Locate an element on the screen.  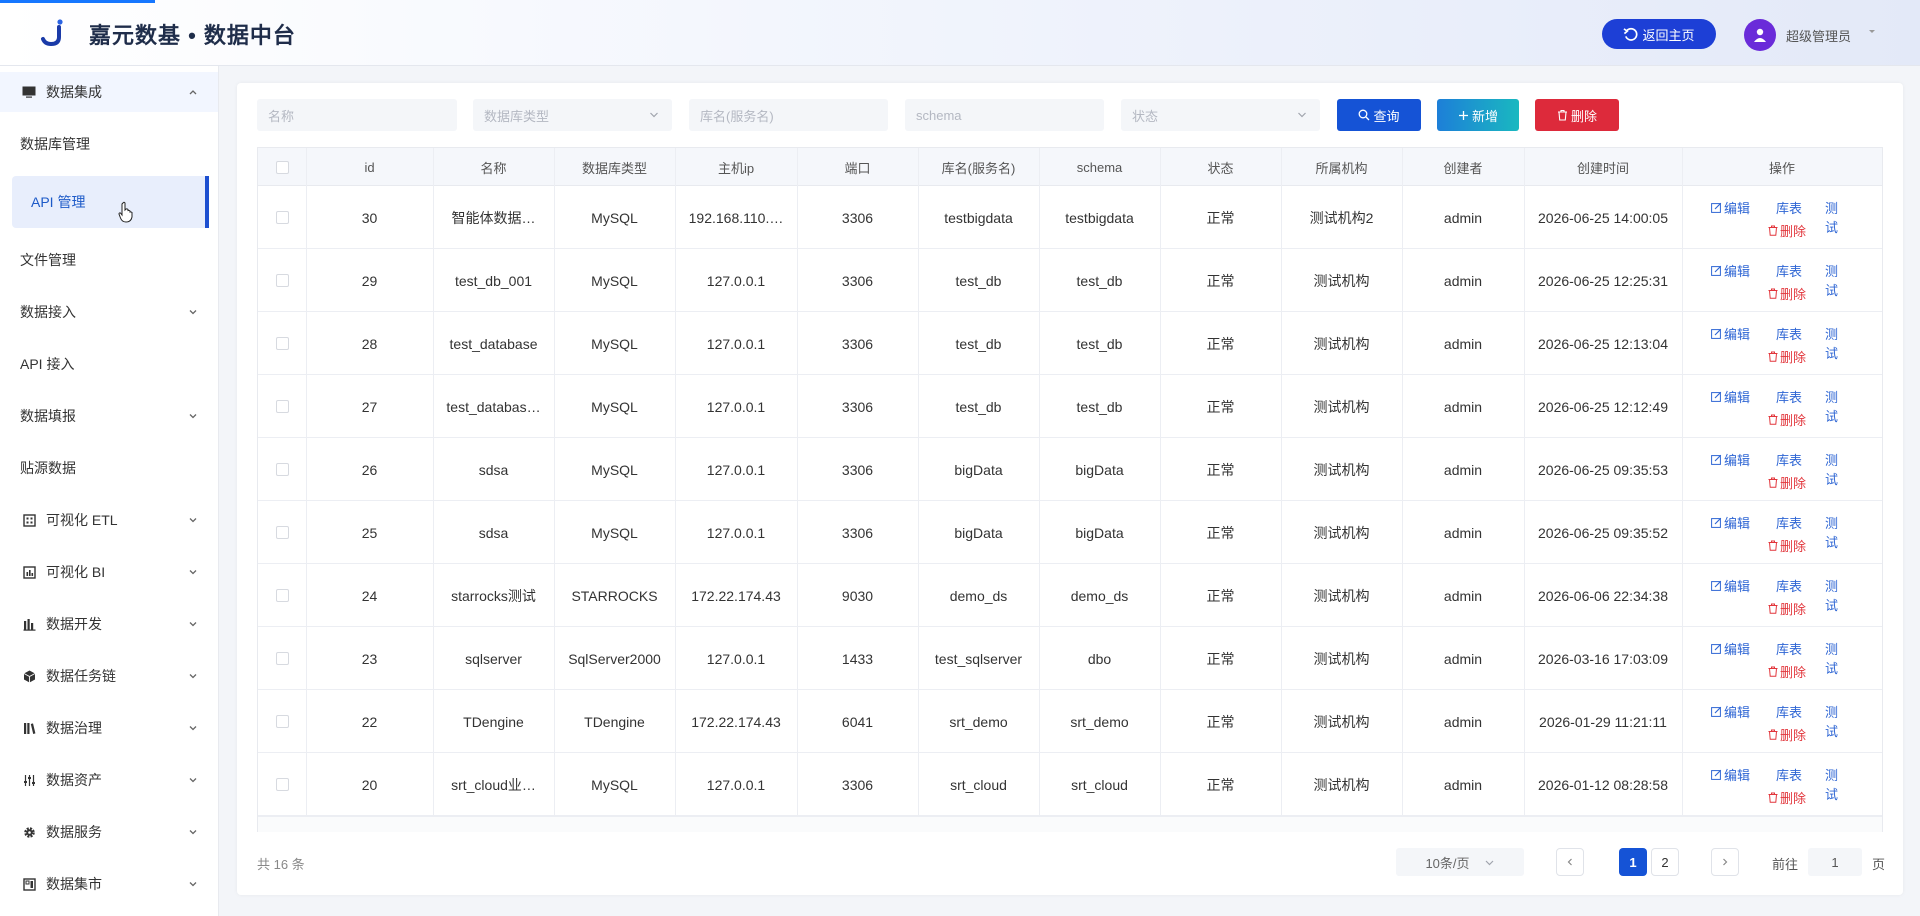
sidebar-item-file-management: 文件管理 is located at coordinates (109, 260).